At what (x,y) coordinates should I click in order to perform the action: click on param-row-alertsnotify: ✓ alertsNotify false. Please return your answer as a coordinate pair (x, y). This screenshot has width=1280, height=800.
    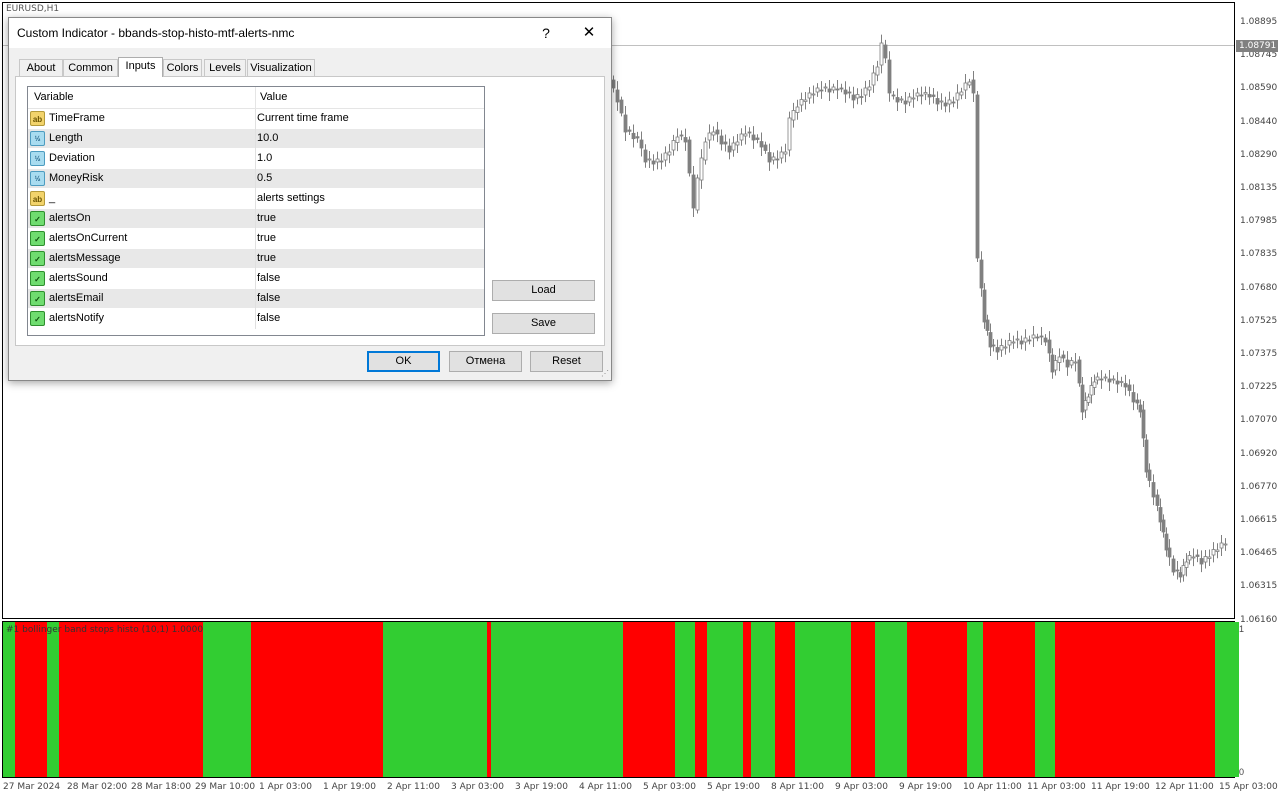
    Looking at the image, I should click on (256, 319).